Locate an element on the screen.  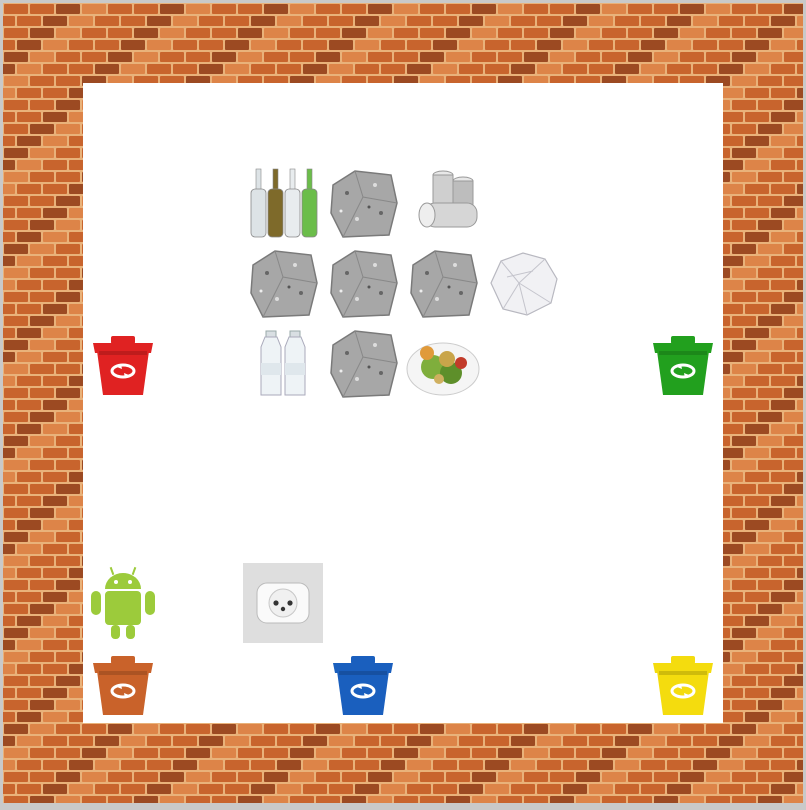
glass-bottles-icon is located at coordinates (283, 203).